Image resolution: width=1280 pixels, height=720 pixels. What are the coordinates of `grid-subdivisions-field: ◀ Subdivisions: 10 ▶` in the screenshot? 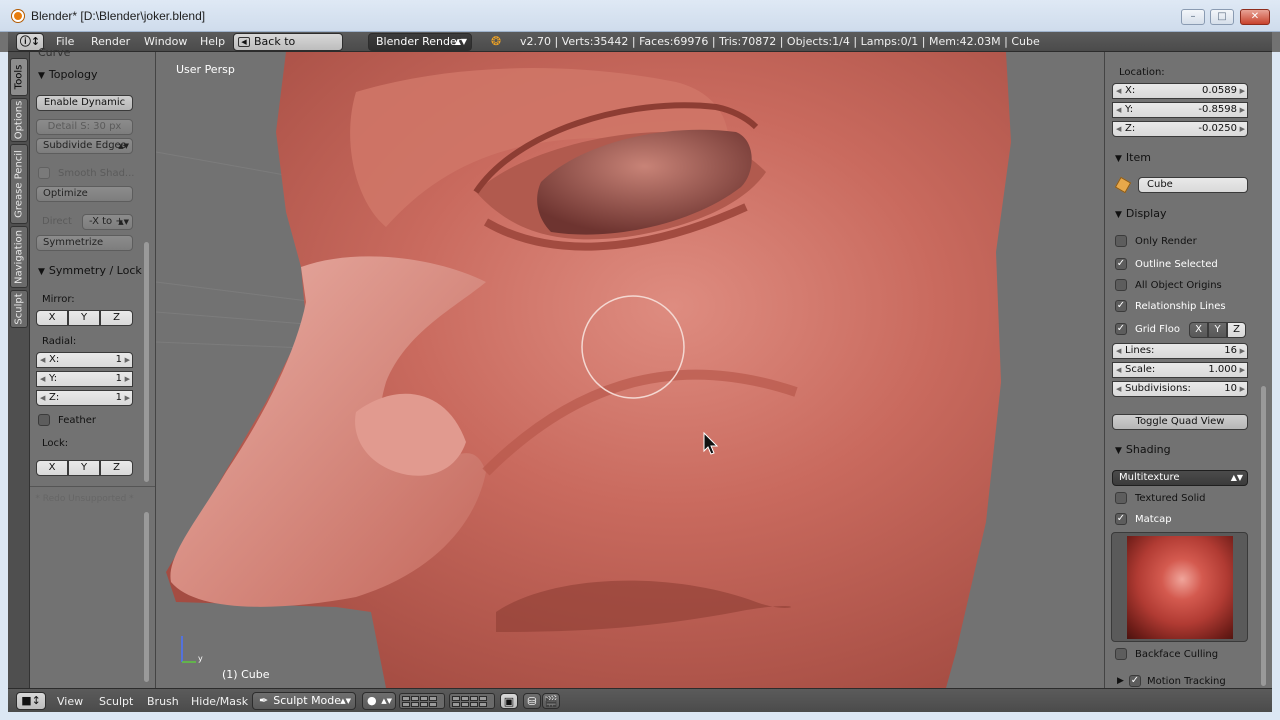 It's located at (1180, 389).